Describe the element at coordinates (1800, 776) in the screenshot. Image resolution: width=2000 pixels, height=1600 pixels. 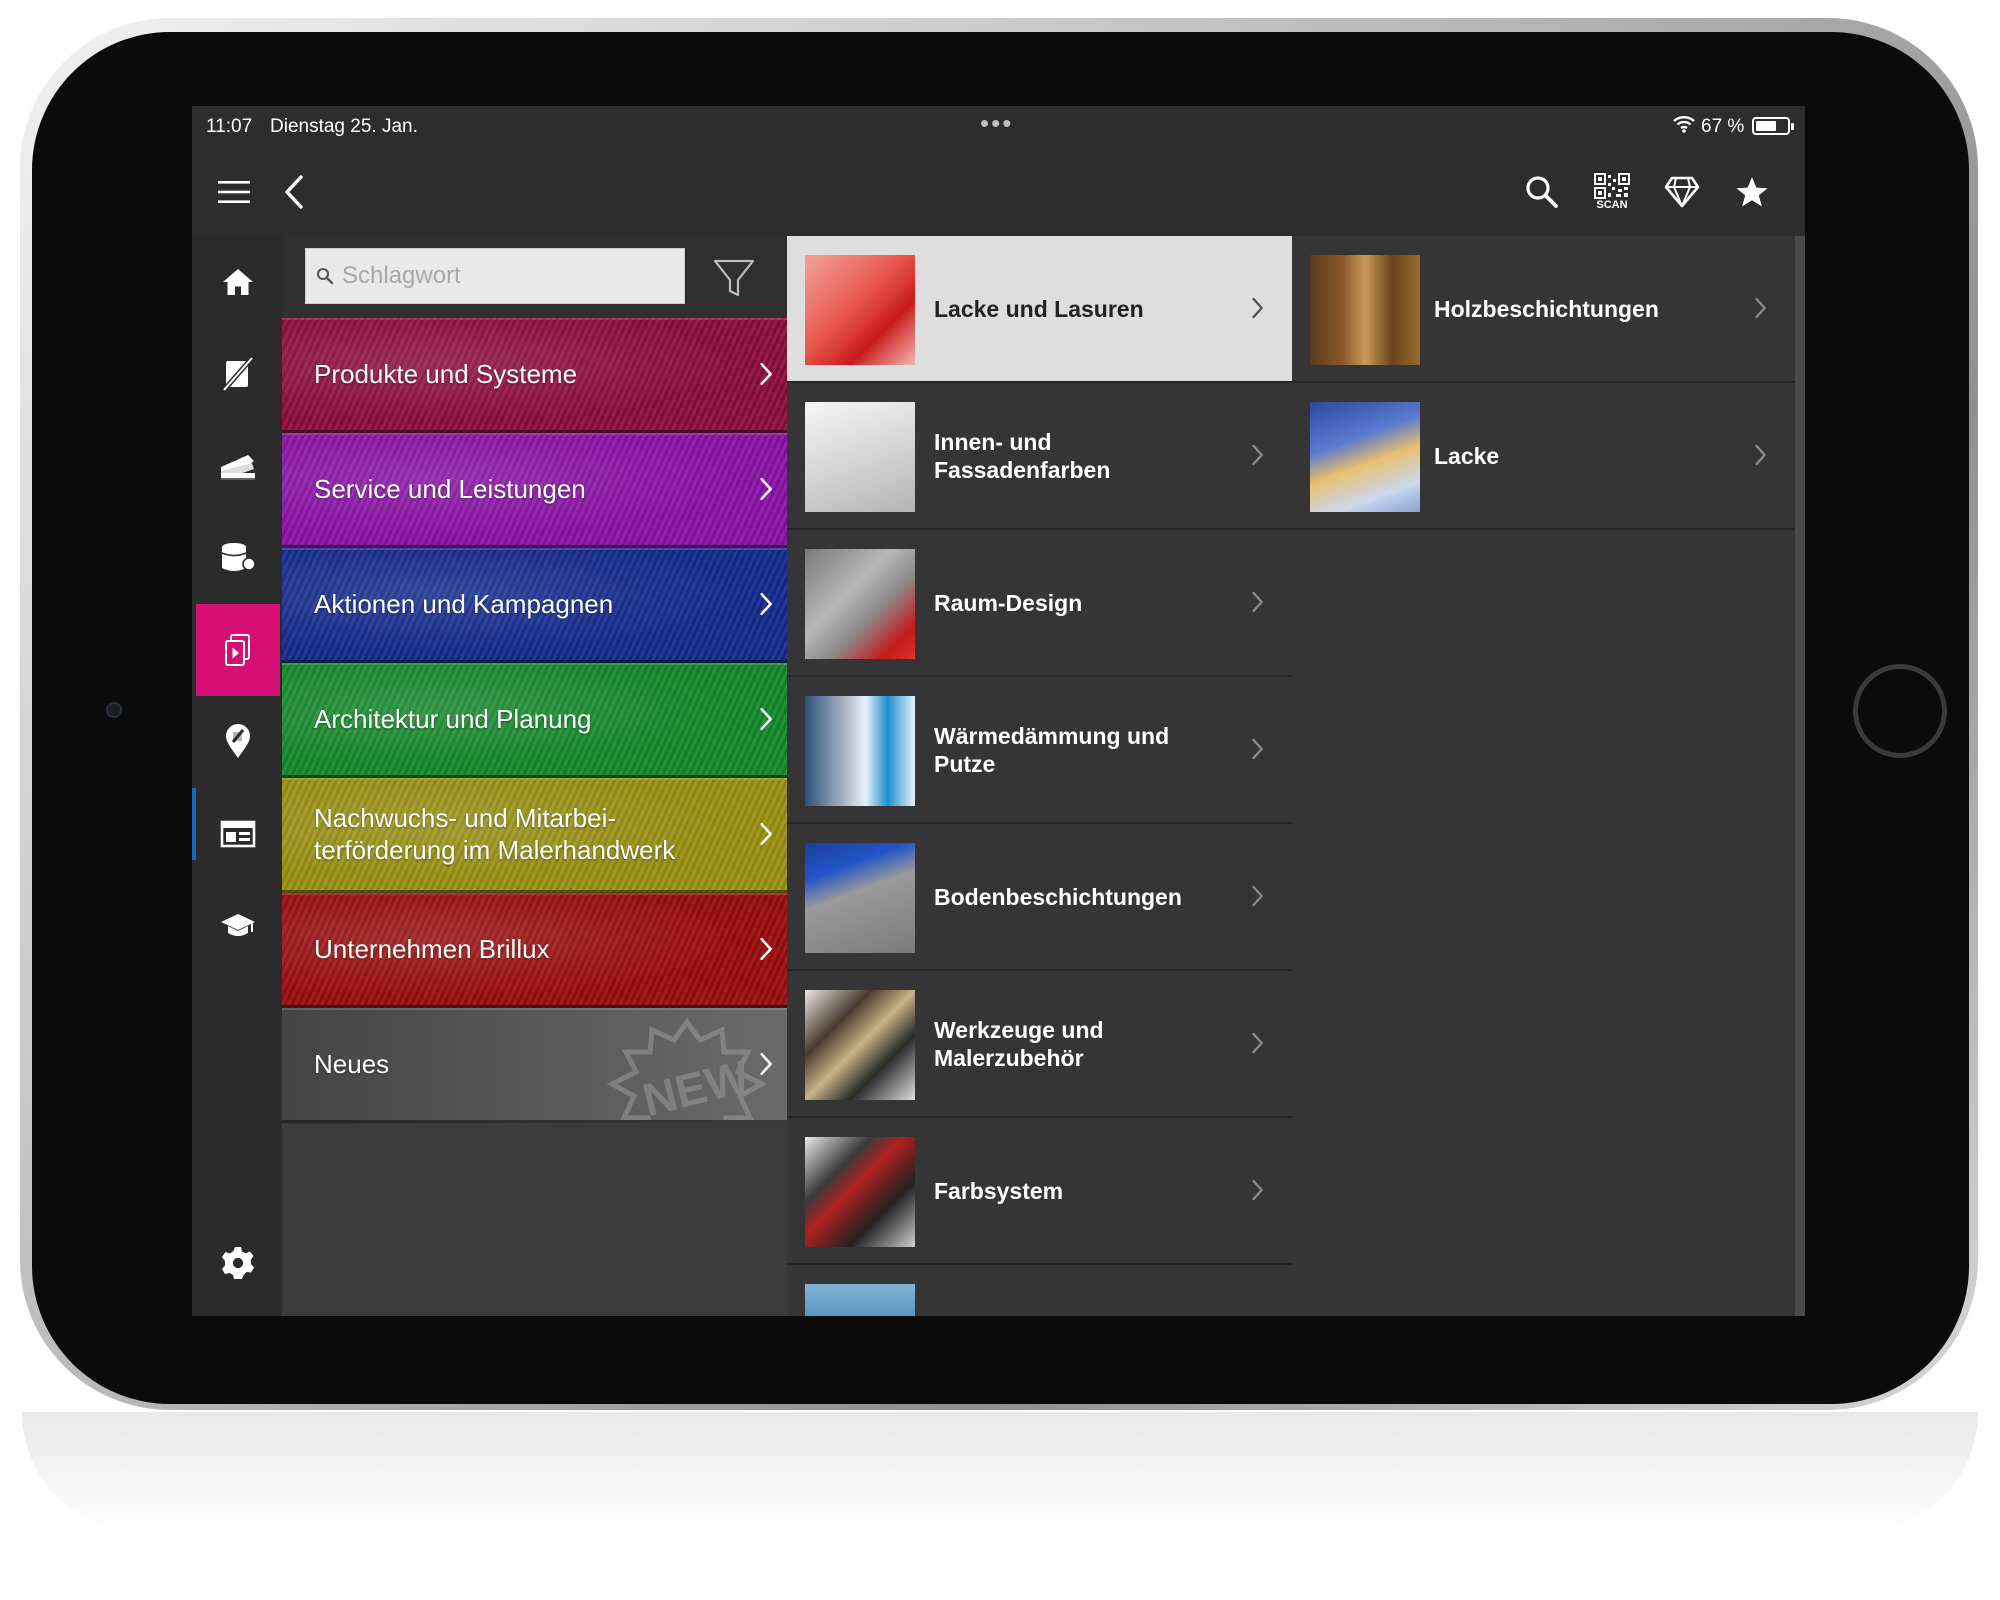
I see `screen-edge` at that location.